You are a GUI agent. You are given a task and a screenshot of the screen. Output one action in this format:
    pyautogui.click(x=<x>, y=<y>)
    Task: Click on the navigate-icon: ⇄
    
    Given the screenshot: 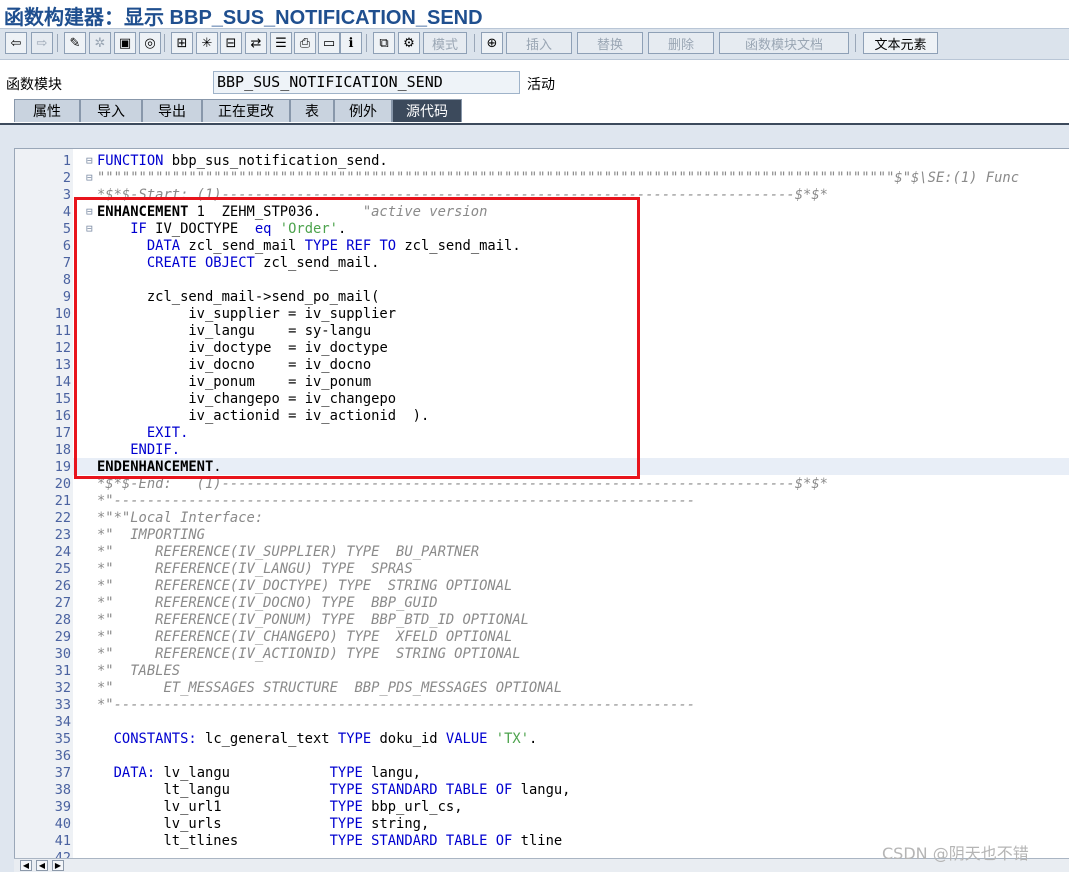 What is the action you would take?
    pyautogui.click(x=256, y=43)
    